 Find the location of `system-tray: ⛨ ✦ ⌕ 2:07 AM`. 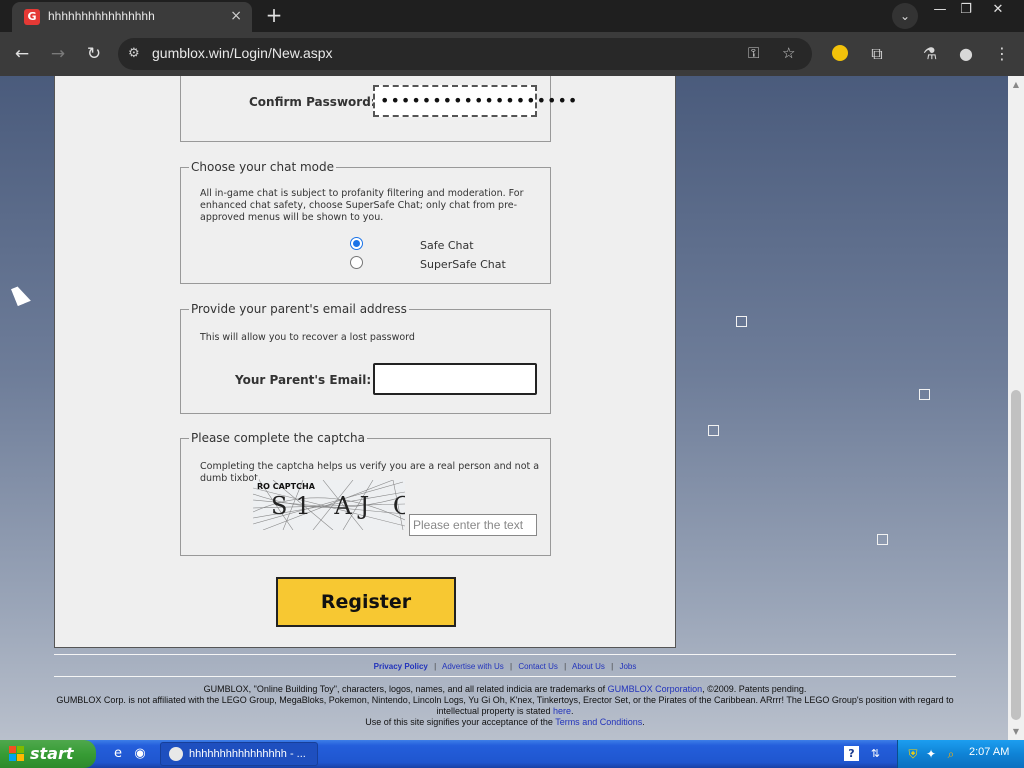

system-tray: ⛨ ✦ ⌕ 2:07 AM is located at coordinates (960, 754).